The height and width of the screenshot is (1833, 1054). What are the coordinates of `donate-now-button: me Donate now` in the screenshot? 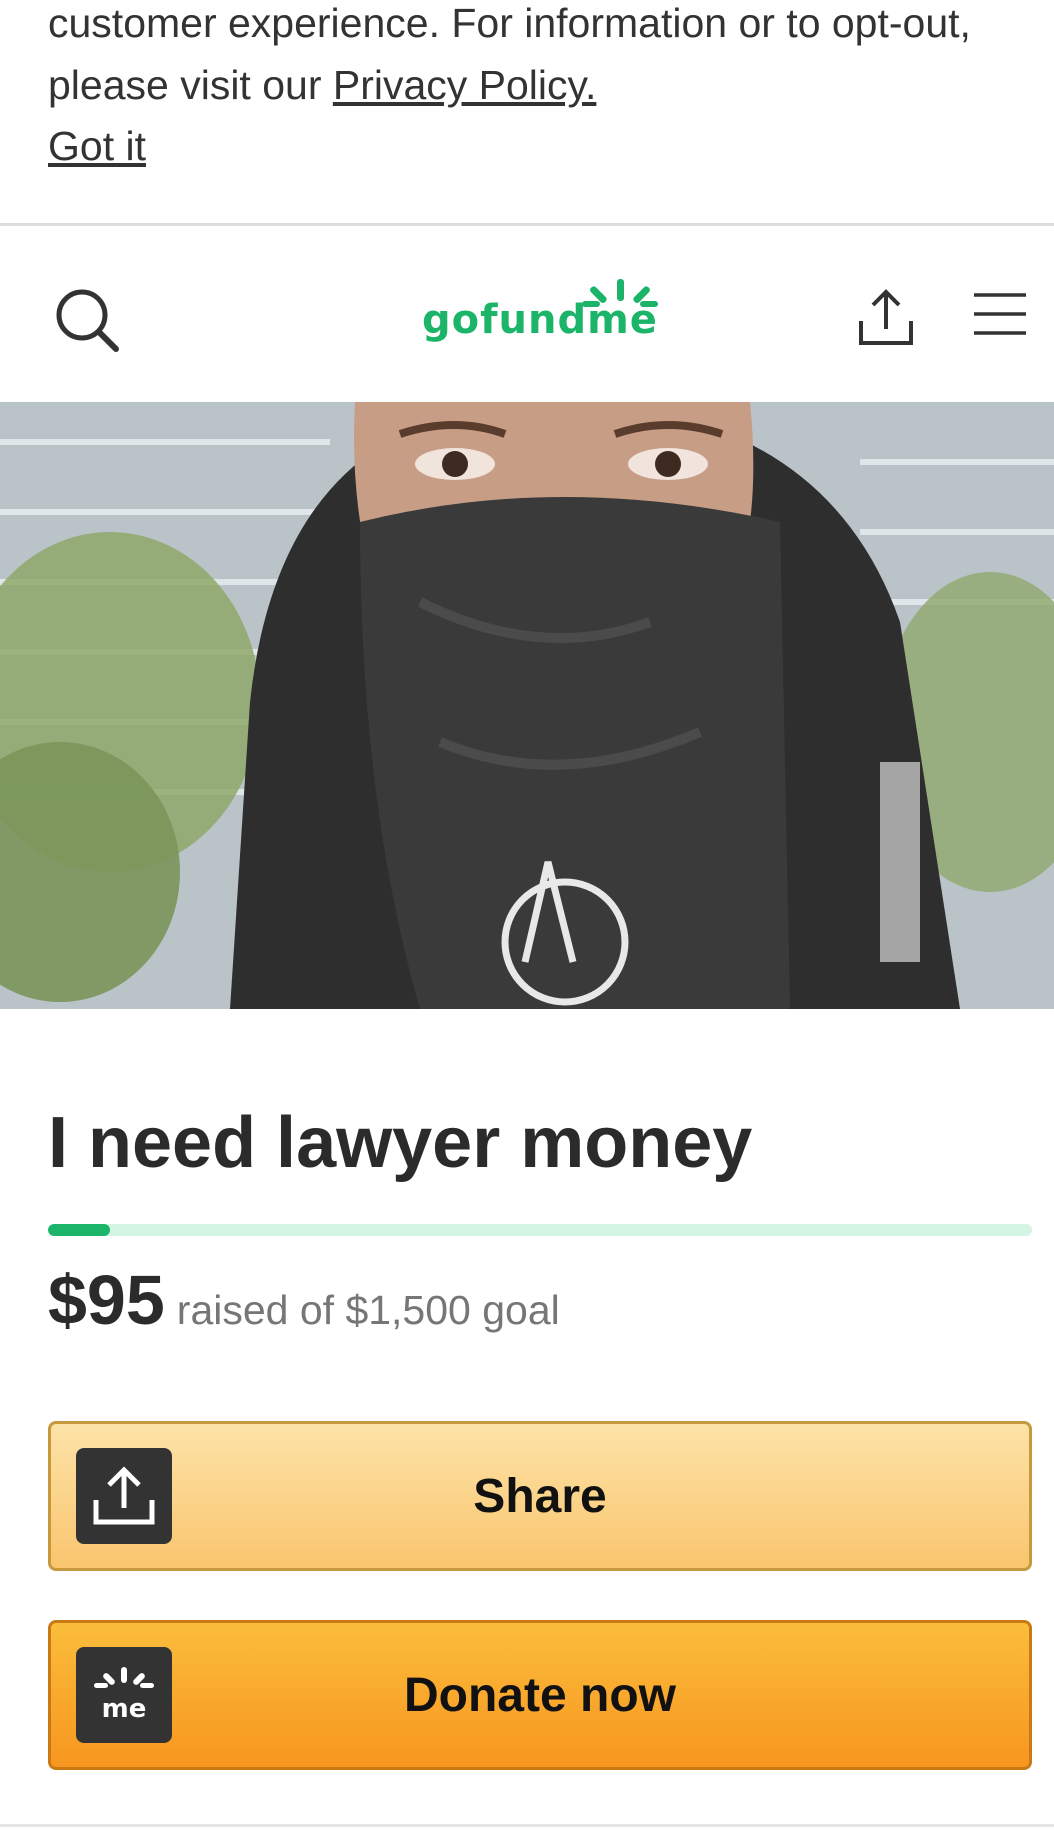 It's located at (540, 1695).